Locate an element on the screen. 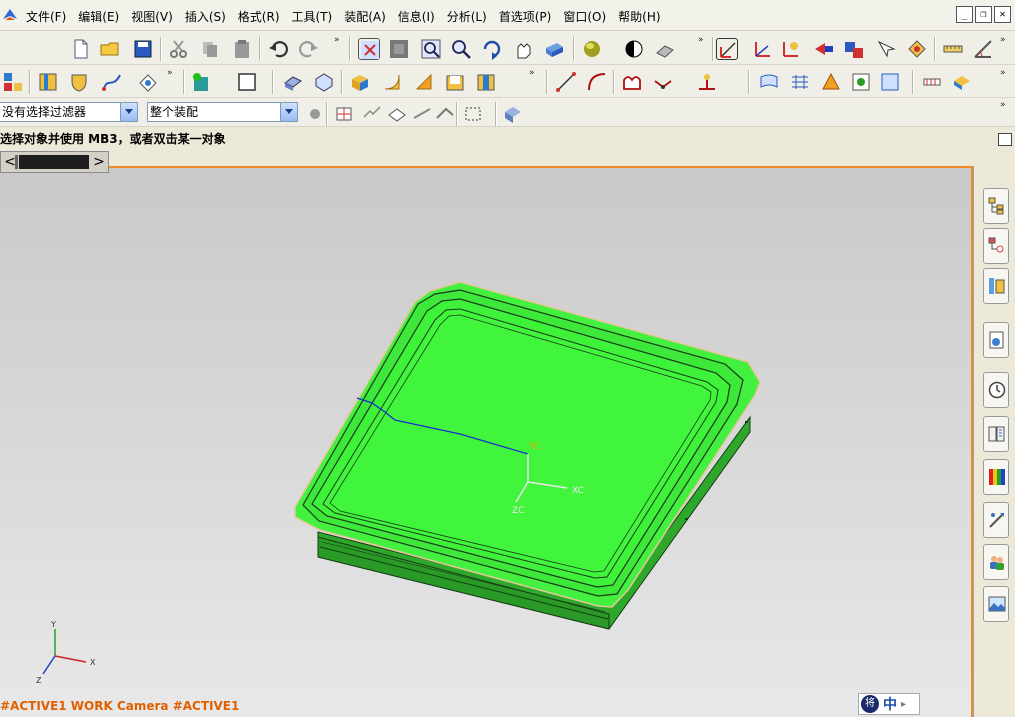 This screenshot has height=717, width=1015. select-move-icon is located at coordinates (886, 49).